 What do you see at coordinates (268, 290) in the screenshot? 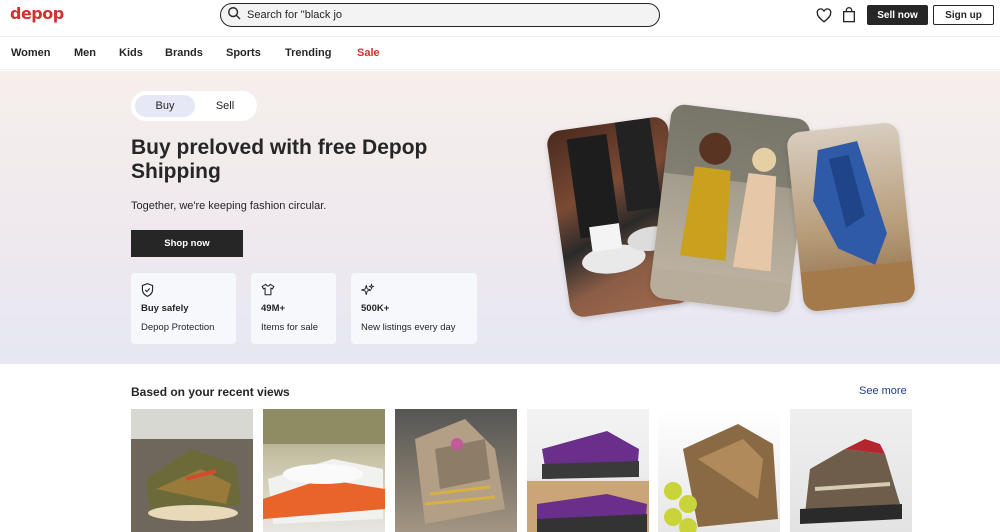
I see `tshirt-icon` at bounding box center [268, 290].